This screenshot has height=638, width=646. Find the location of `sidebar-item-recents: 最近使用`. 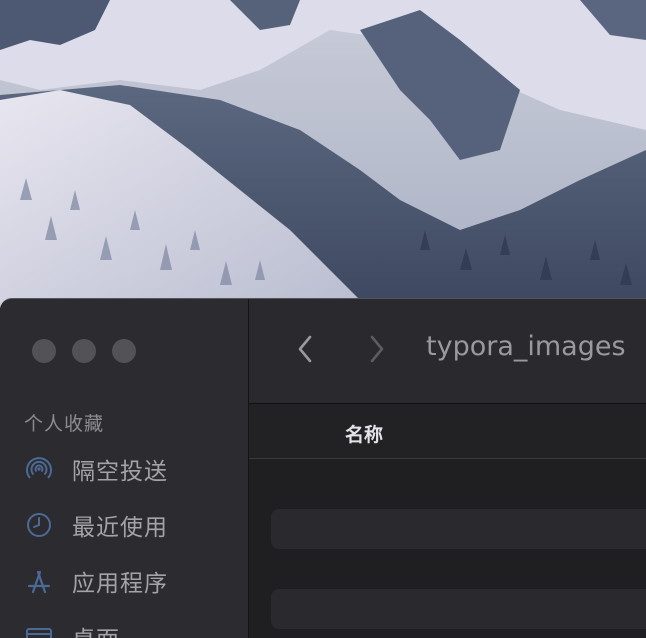

sidebar-item-recents: 最近使用 is located at coordinates (134, 525).